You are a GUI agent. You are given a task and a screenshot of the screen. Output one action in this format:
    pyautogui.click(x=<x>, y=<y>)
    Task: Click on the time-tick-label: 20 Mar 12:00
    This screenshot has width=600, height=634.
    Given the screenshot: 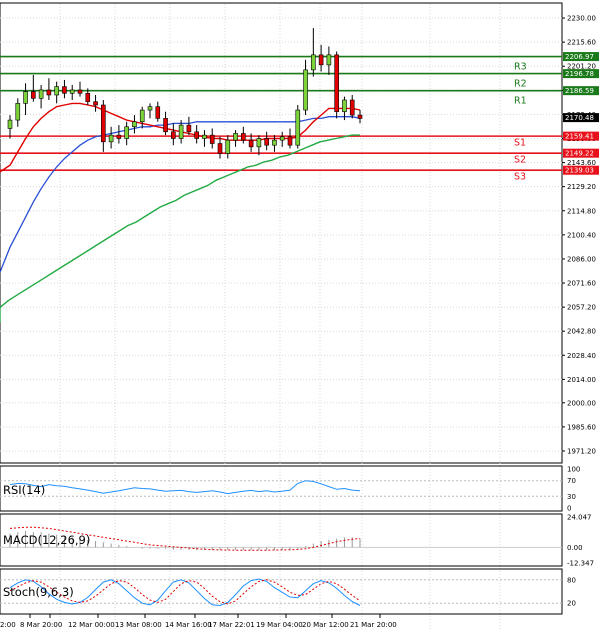 What is the action you would take?
    pyautogui.click(x=325, y=625)
    